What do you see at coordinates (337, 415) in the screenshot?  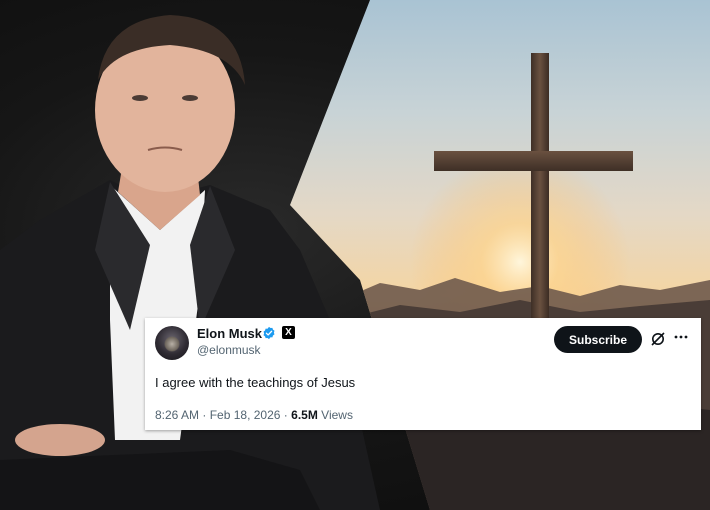 I see `views-label: Views` at bounding box center [337, 415].